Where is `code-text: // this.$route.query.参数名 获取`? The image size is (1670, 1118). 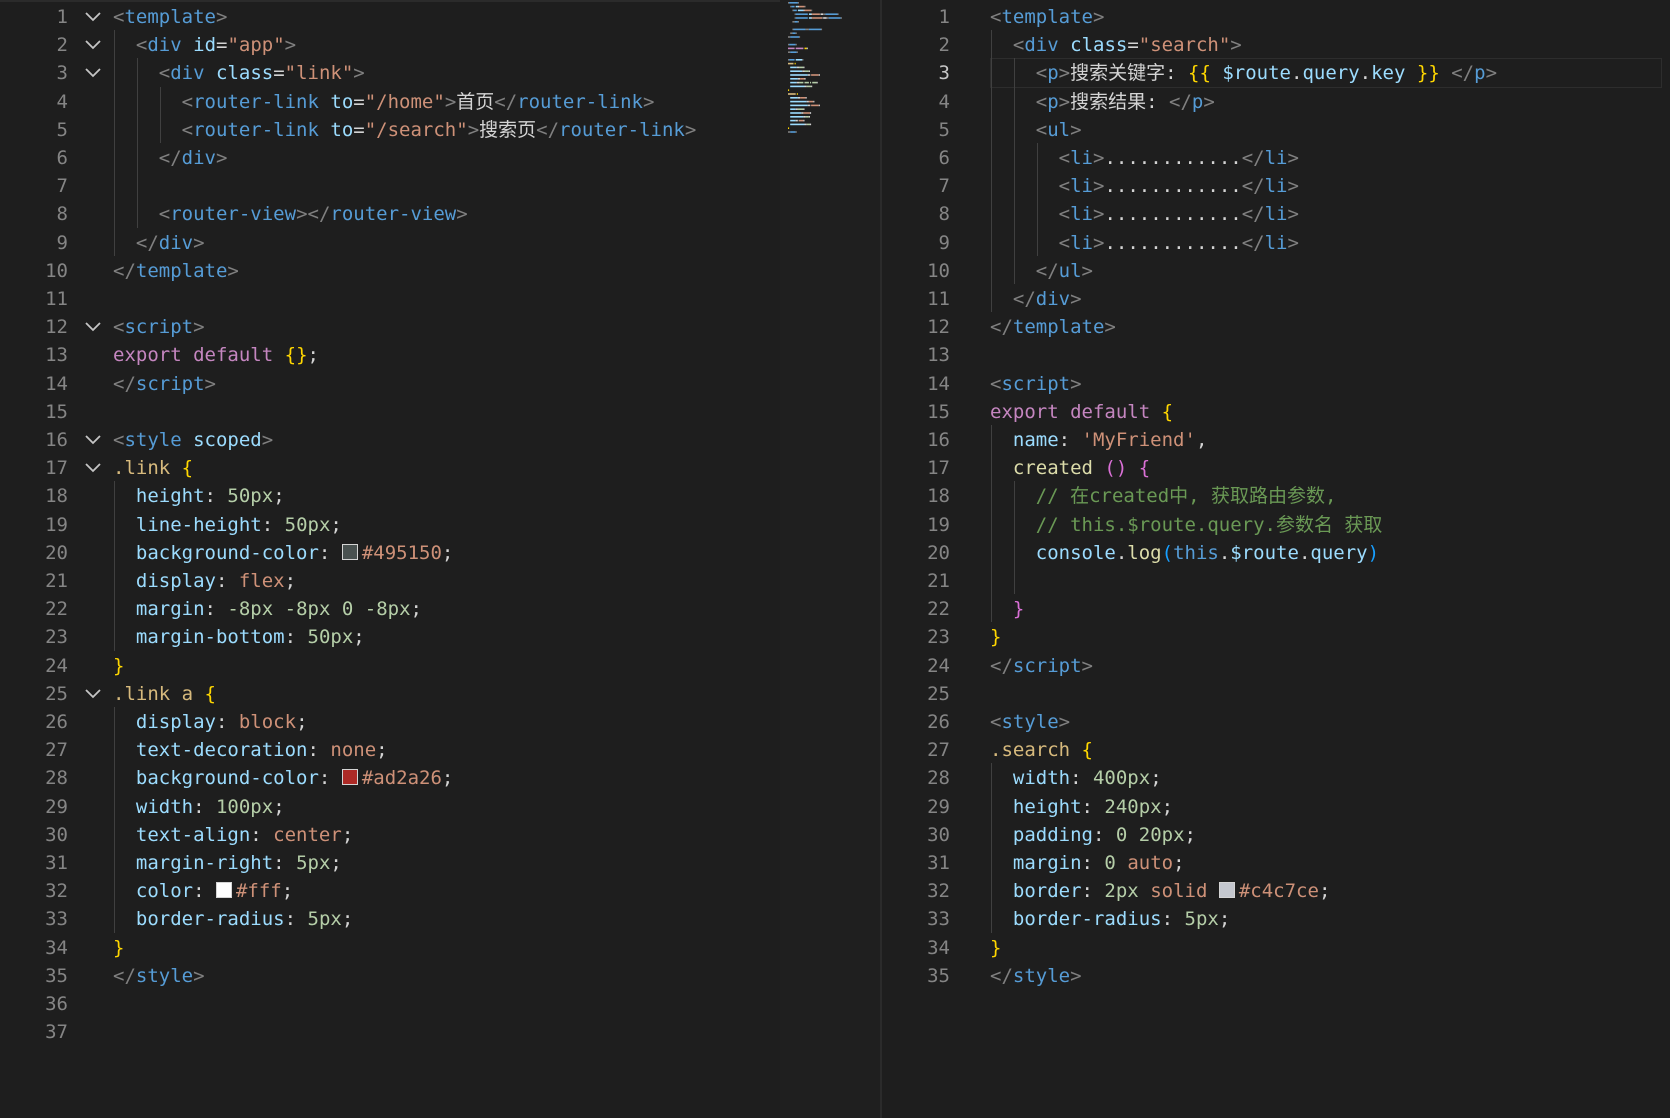 code-text: // this.$route.query.参数名 获取 is located at coordinates (1186, 525).